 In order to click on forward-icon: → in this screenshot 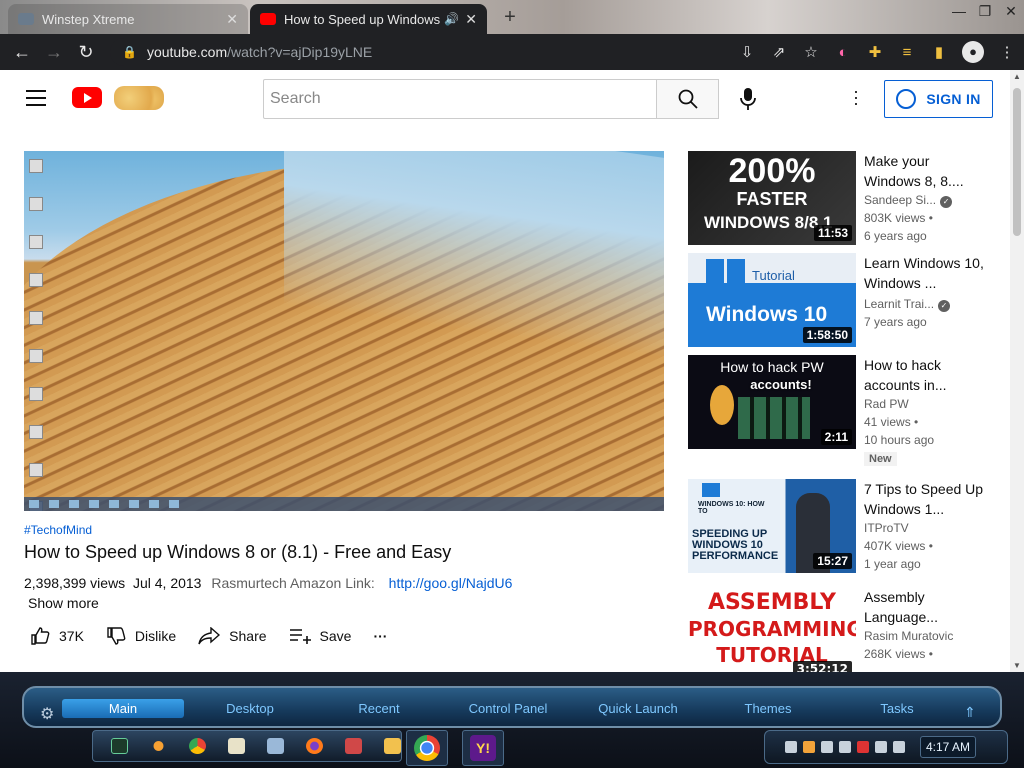, I will do `click(54, 52)`.